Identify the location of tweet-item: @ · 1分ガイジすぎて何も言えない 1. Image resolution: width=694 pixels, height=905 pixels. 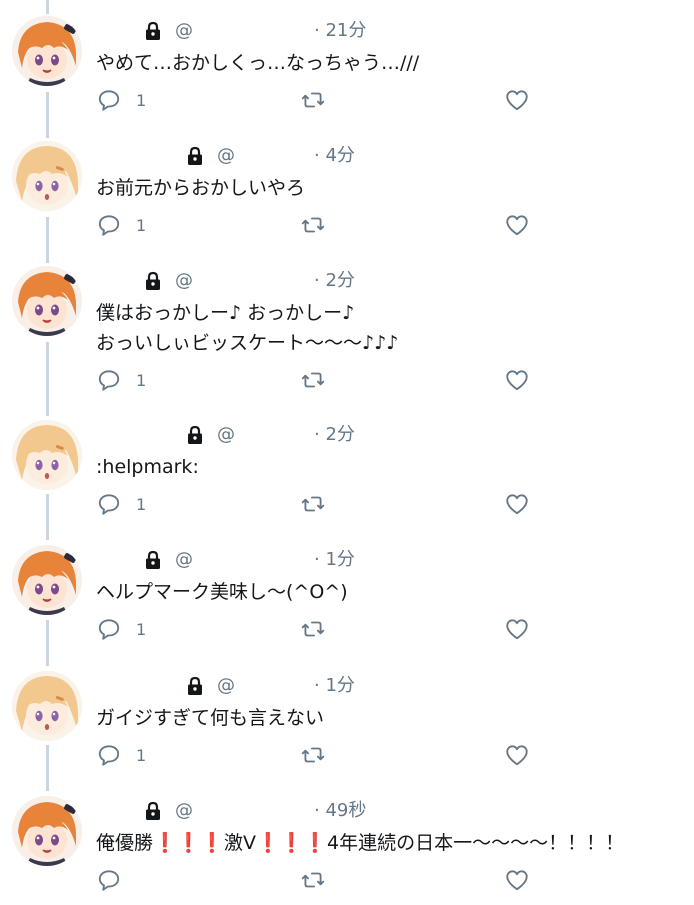
(347, 717).